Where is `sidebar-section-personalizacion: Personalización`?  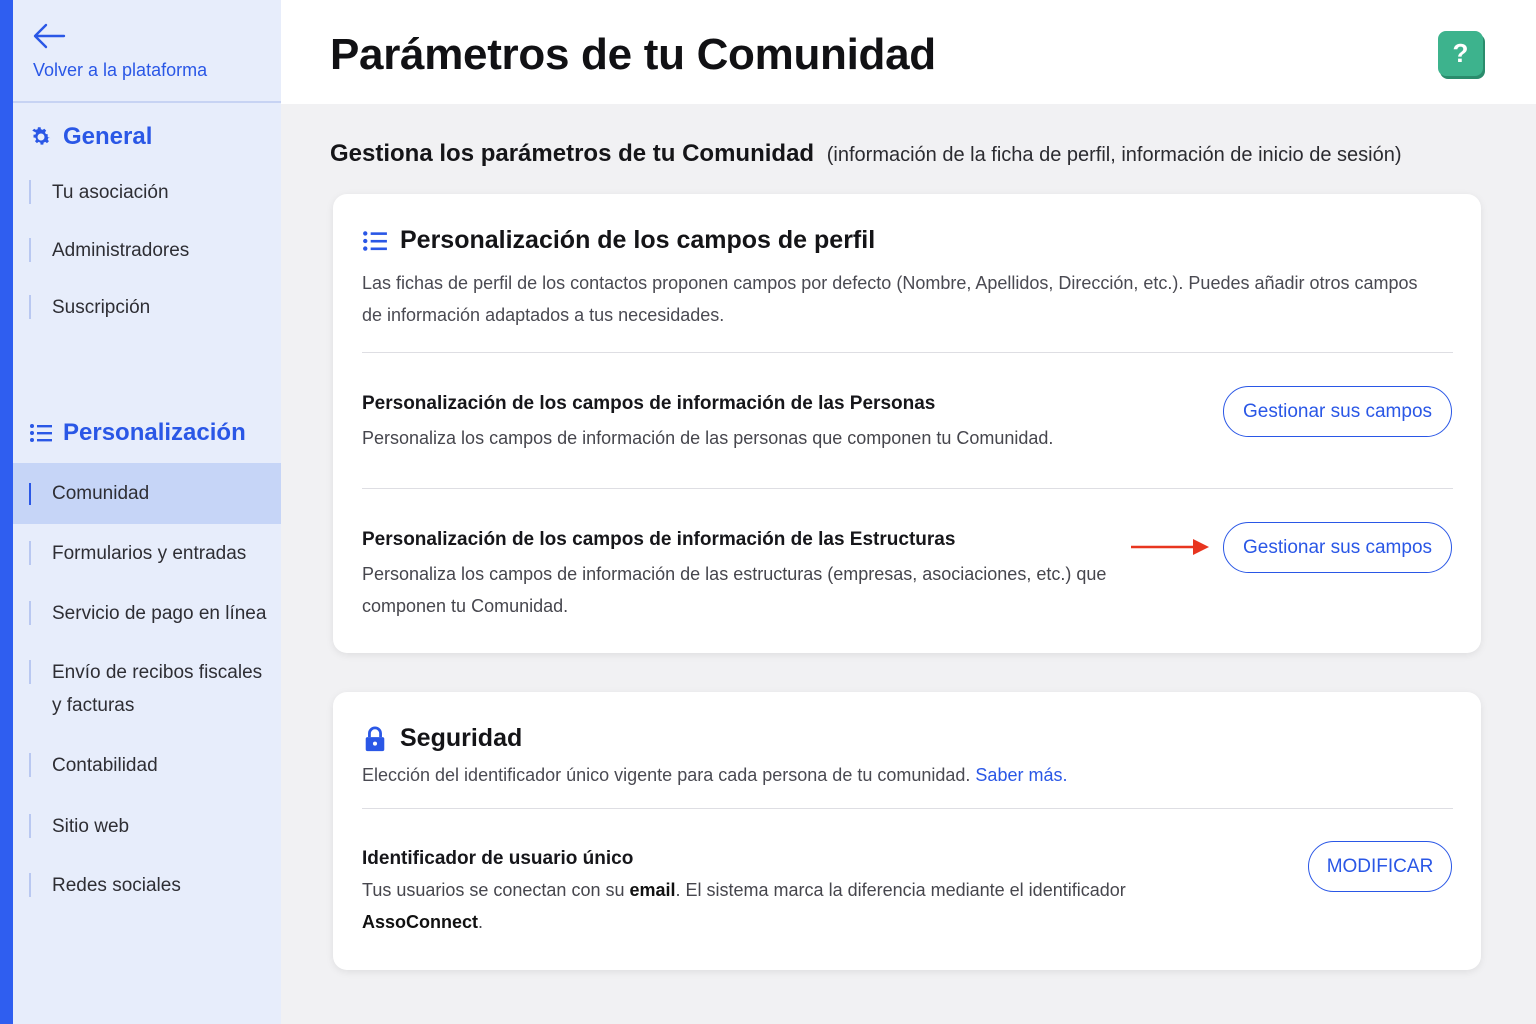
sidebar-section-personalizacion: Personalización is located at coordinates (137, 433).